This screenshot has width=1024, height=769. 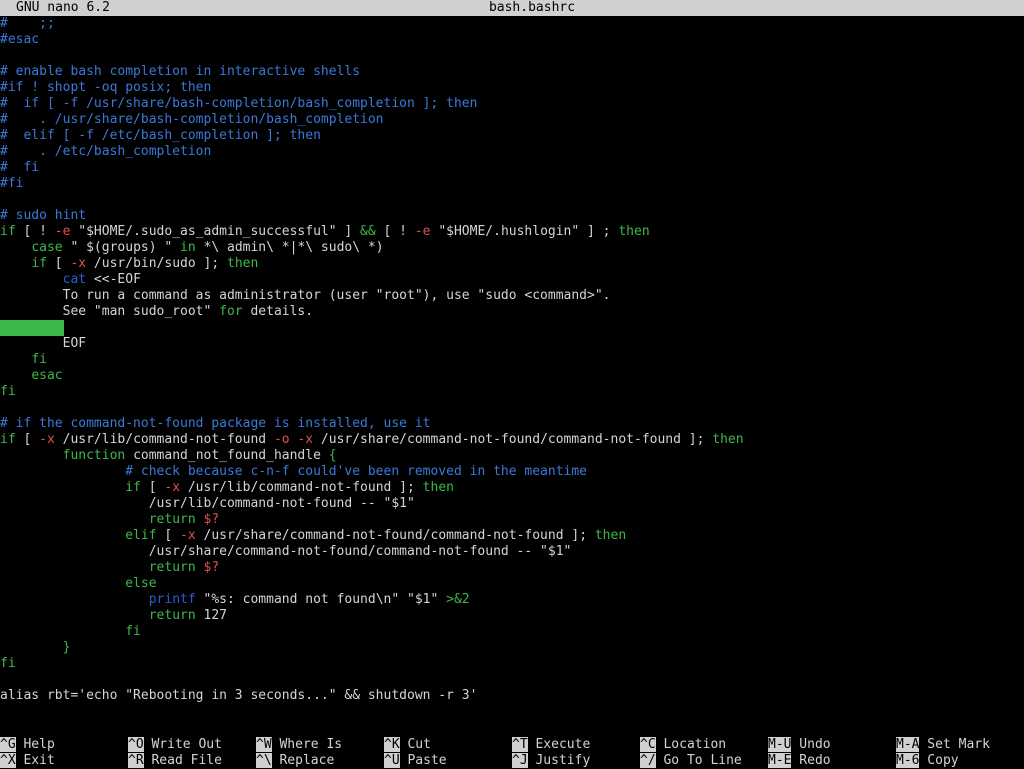 I want to click on editor-line: esac, so click(x=512, y=376).